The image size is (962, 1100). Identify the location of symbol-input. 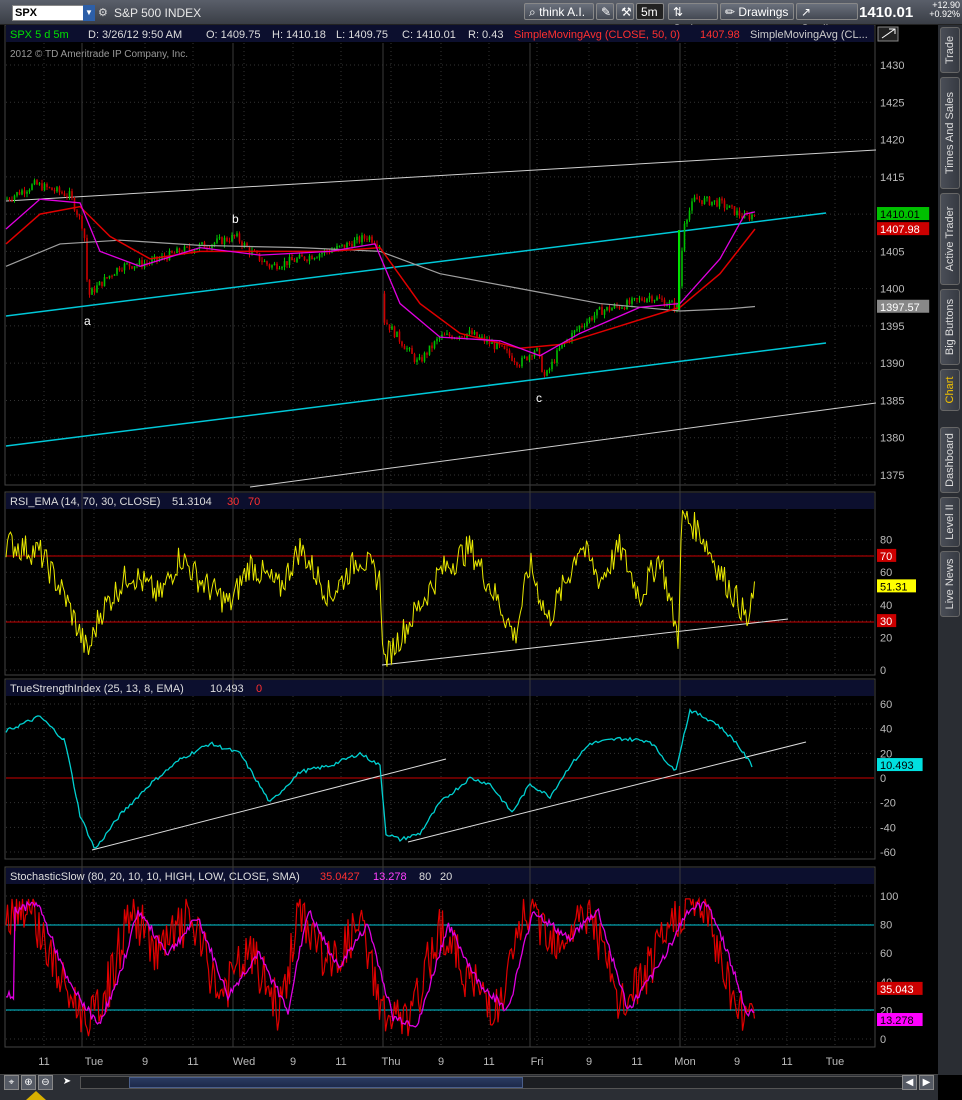
(49, 13).